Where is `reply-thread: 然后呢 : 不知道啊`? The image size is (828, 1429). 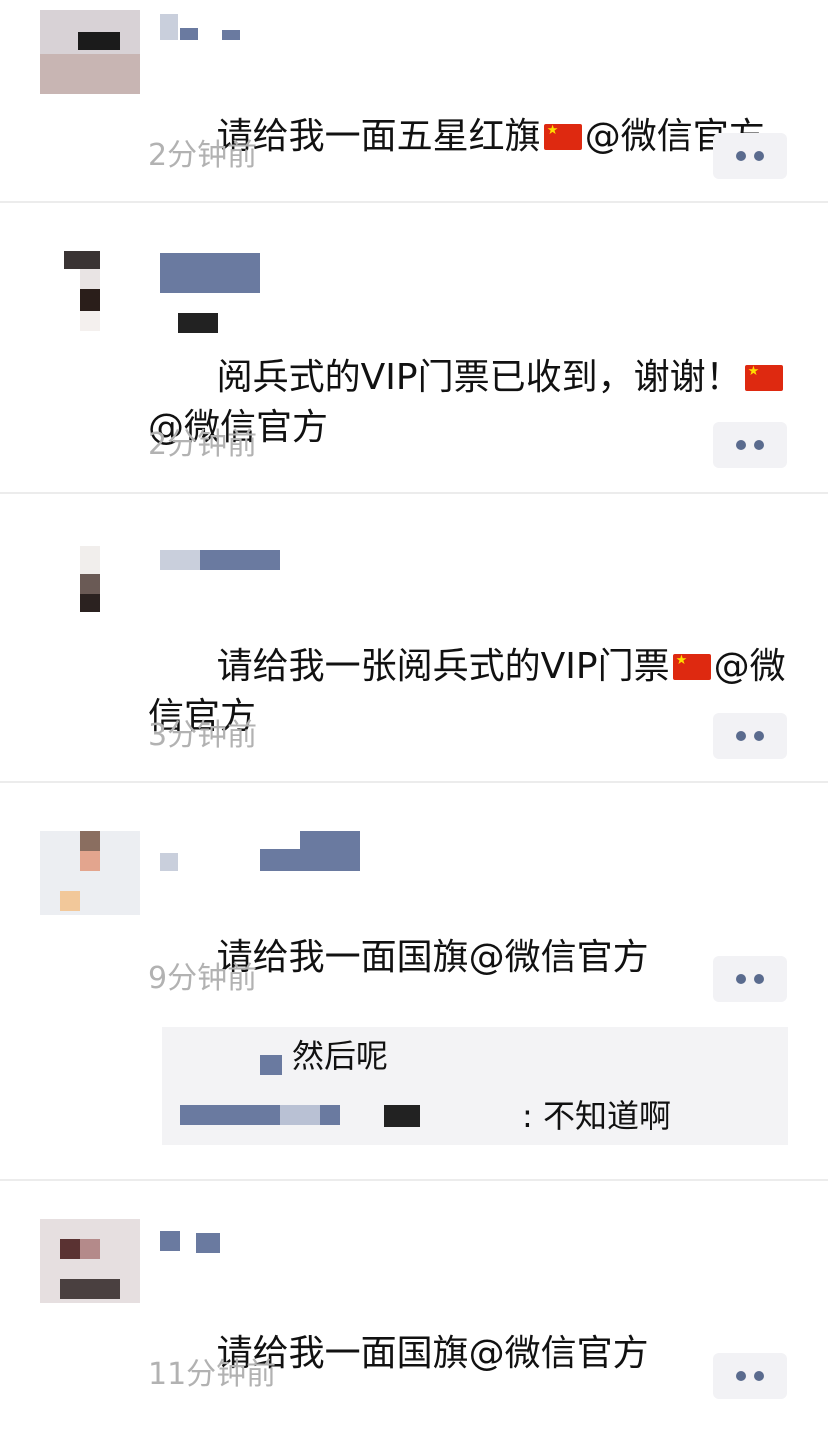
reply-thread: 然后呢 : 不知道啊 is located at coordinates (475, 1086).